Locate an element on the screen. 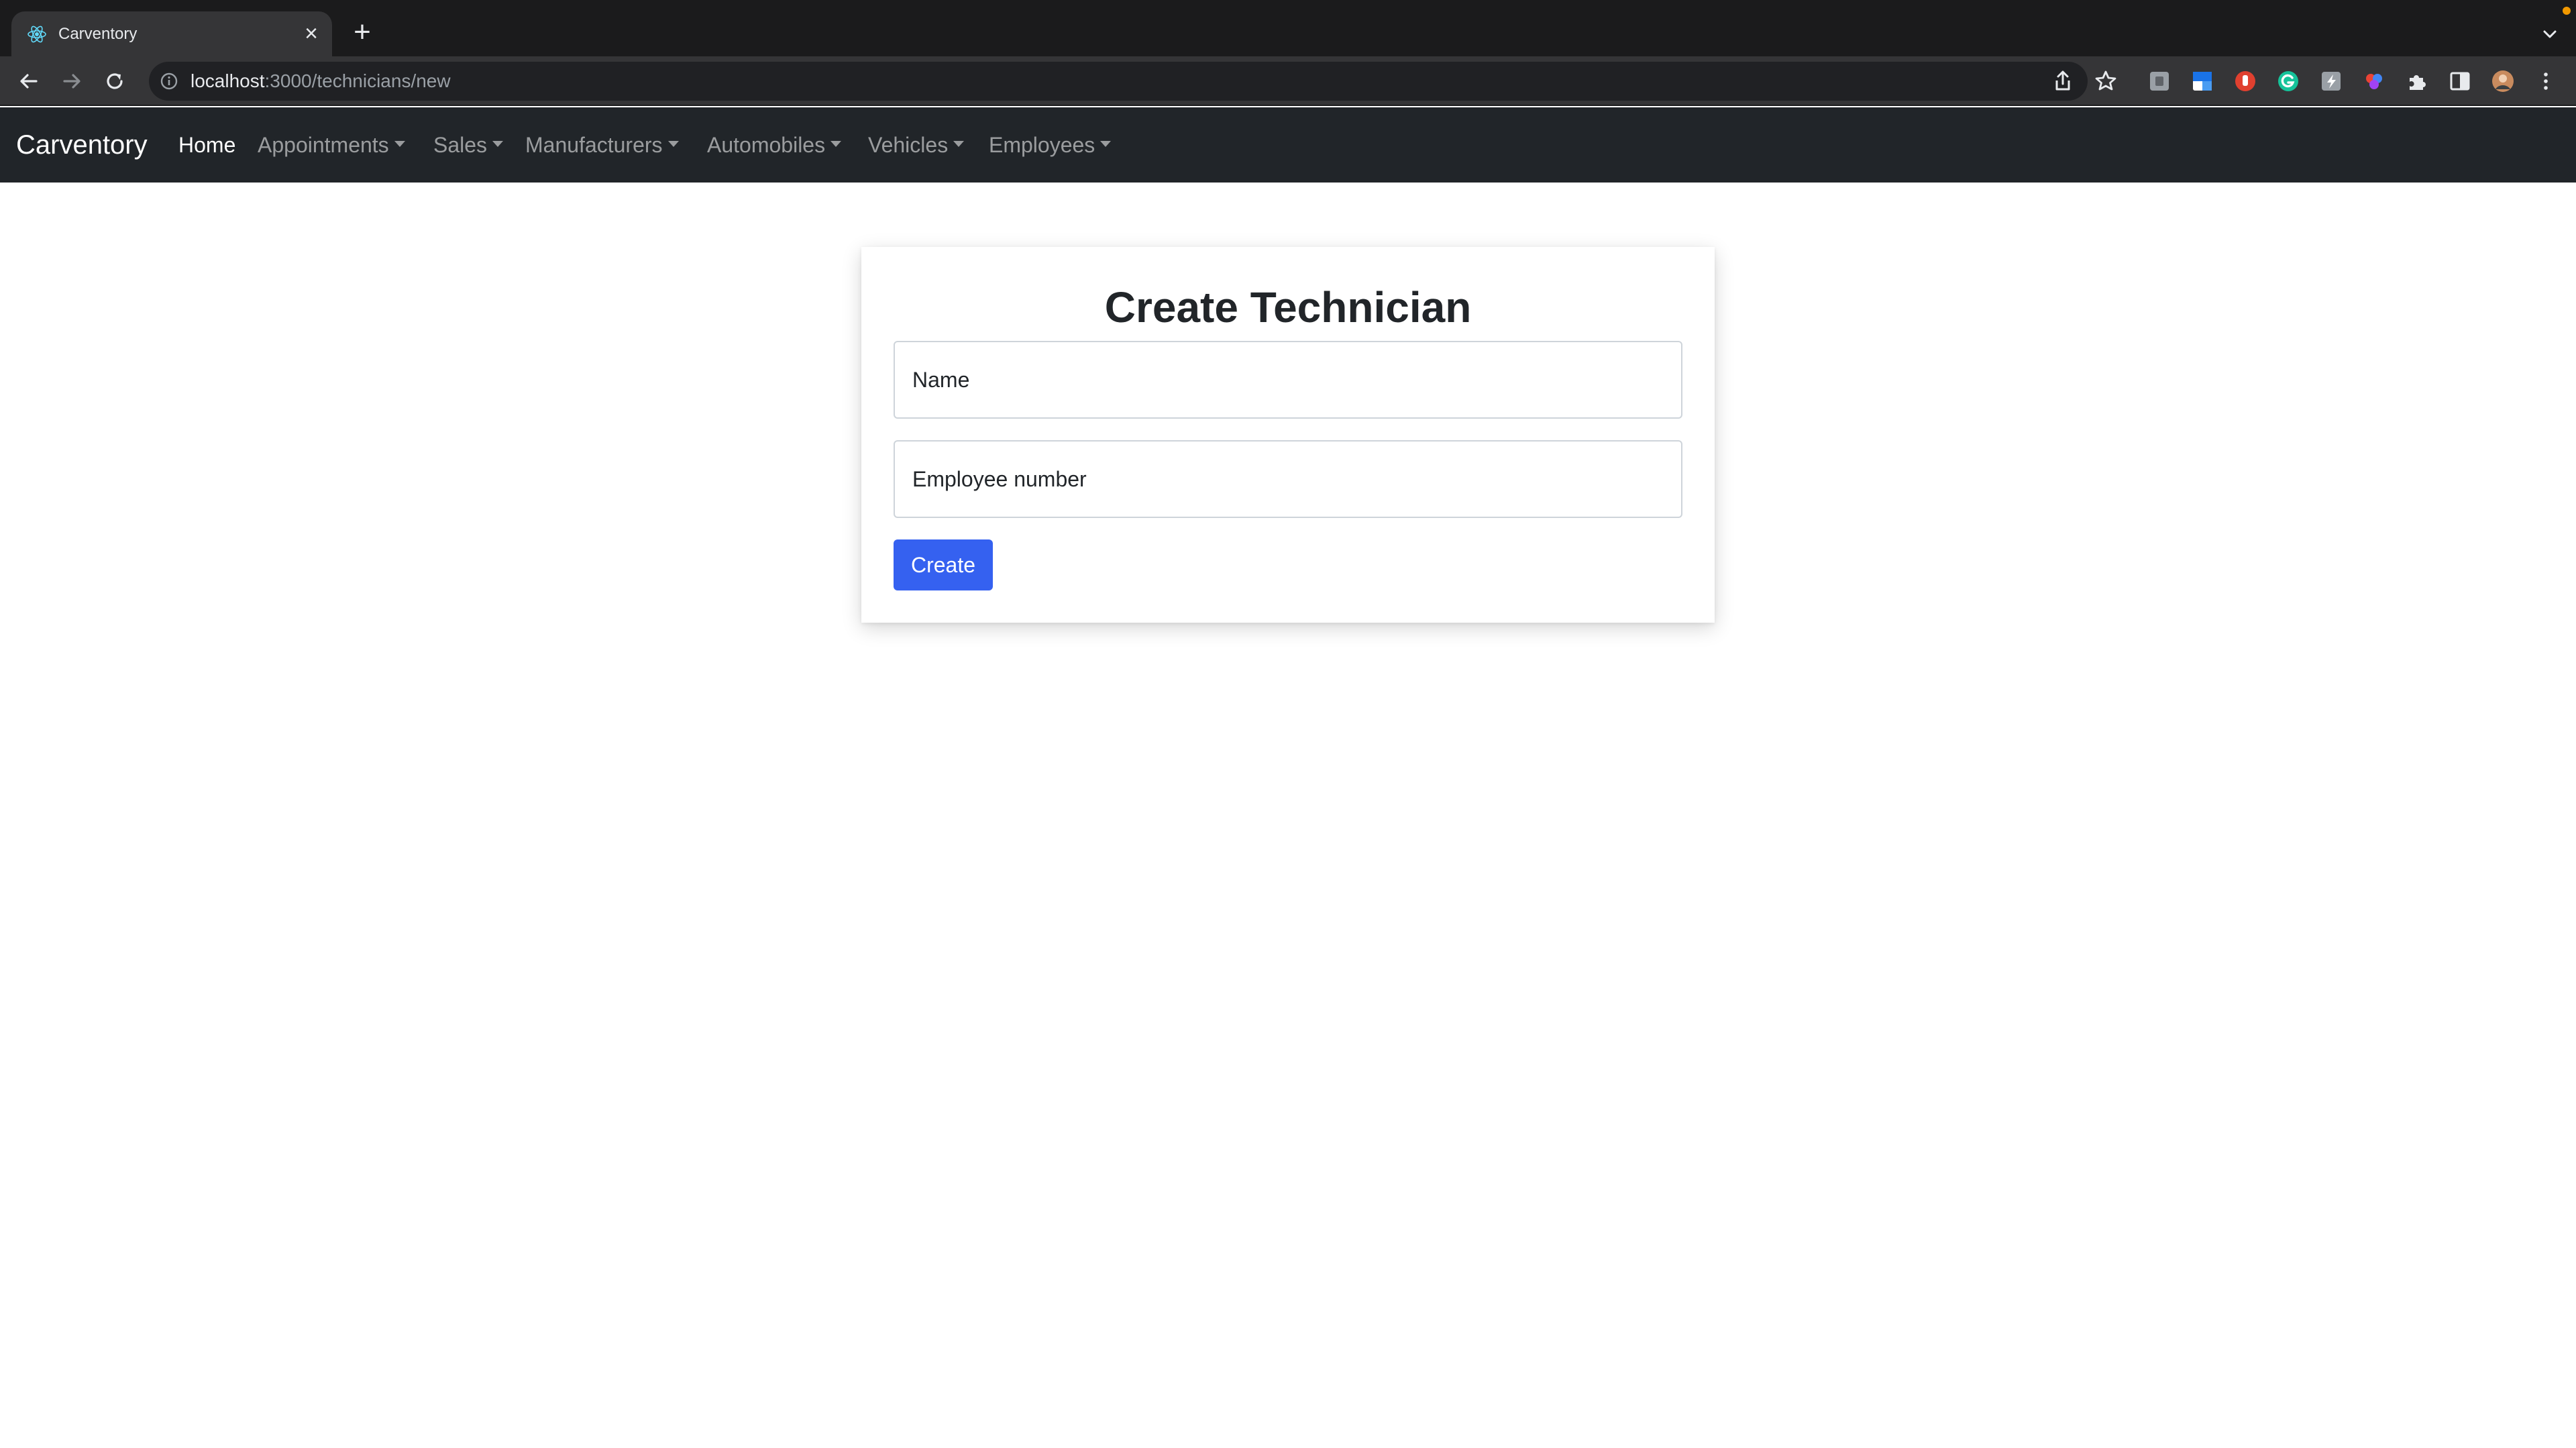  new-tab-icon: + is located at coordinates (362, 32).